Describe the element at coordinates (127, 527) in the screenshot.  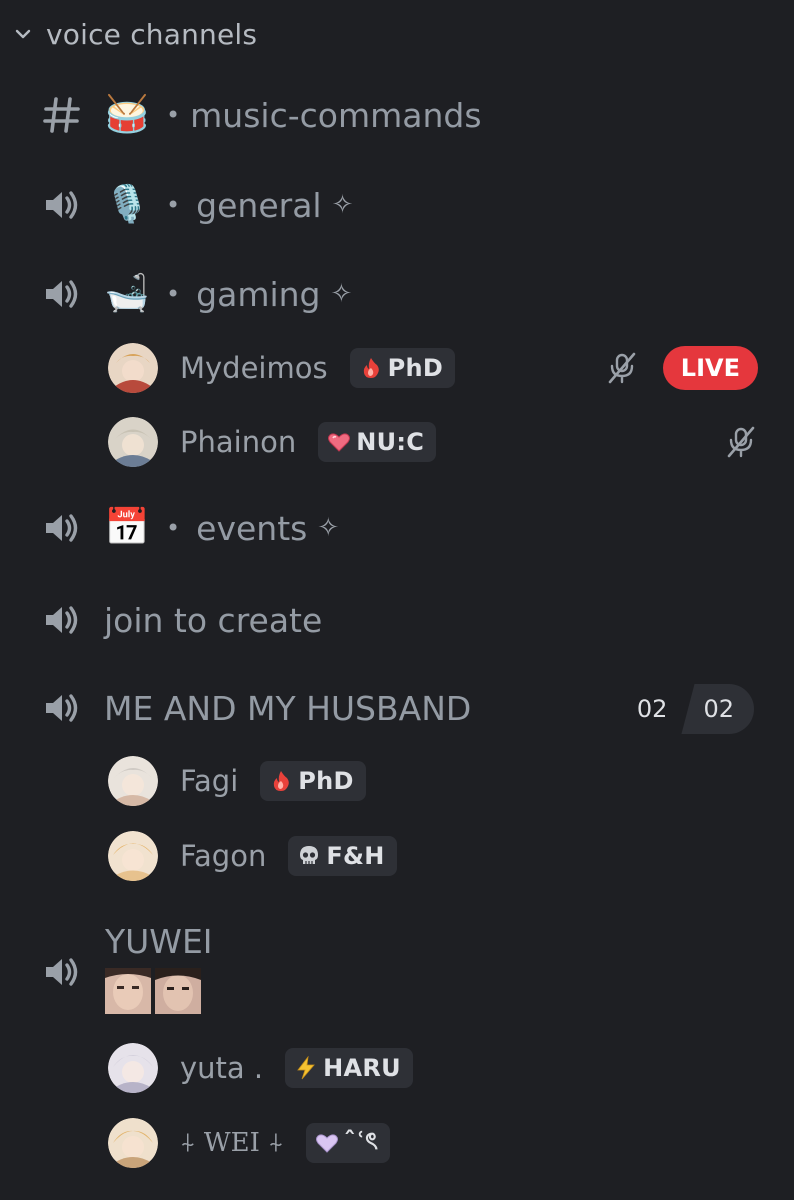
I see `calendar-icon: 📅` at that location.